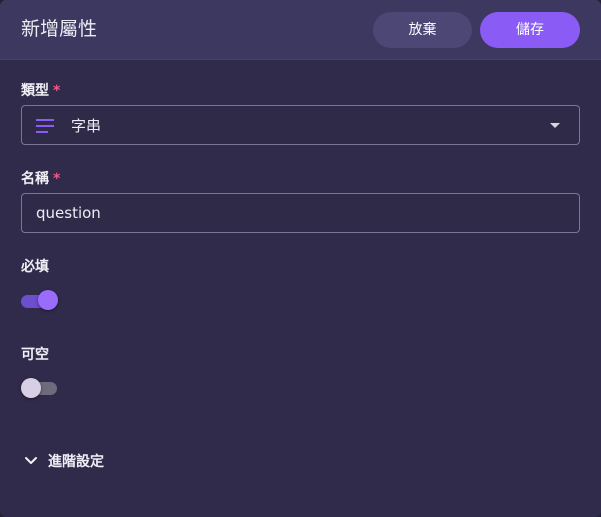  Describe the element at coordinates (300, 213) in the screenshot. I see `name-input` at that location.